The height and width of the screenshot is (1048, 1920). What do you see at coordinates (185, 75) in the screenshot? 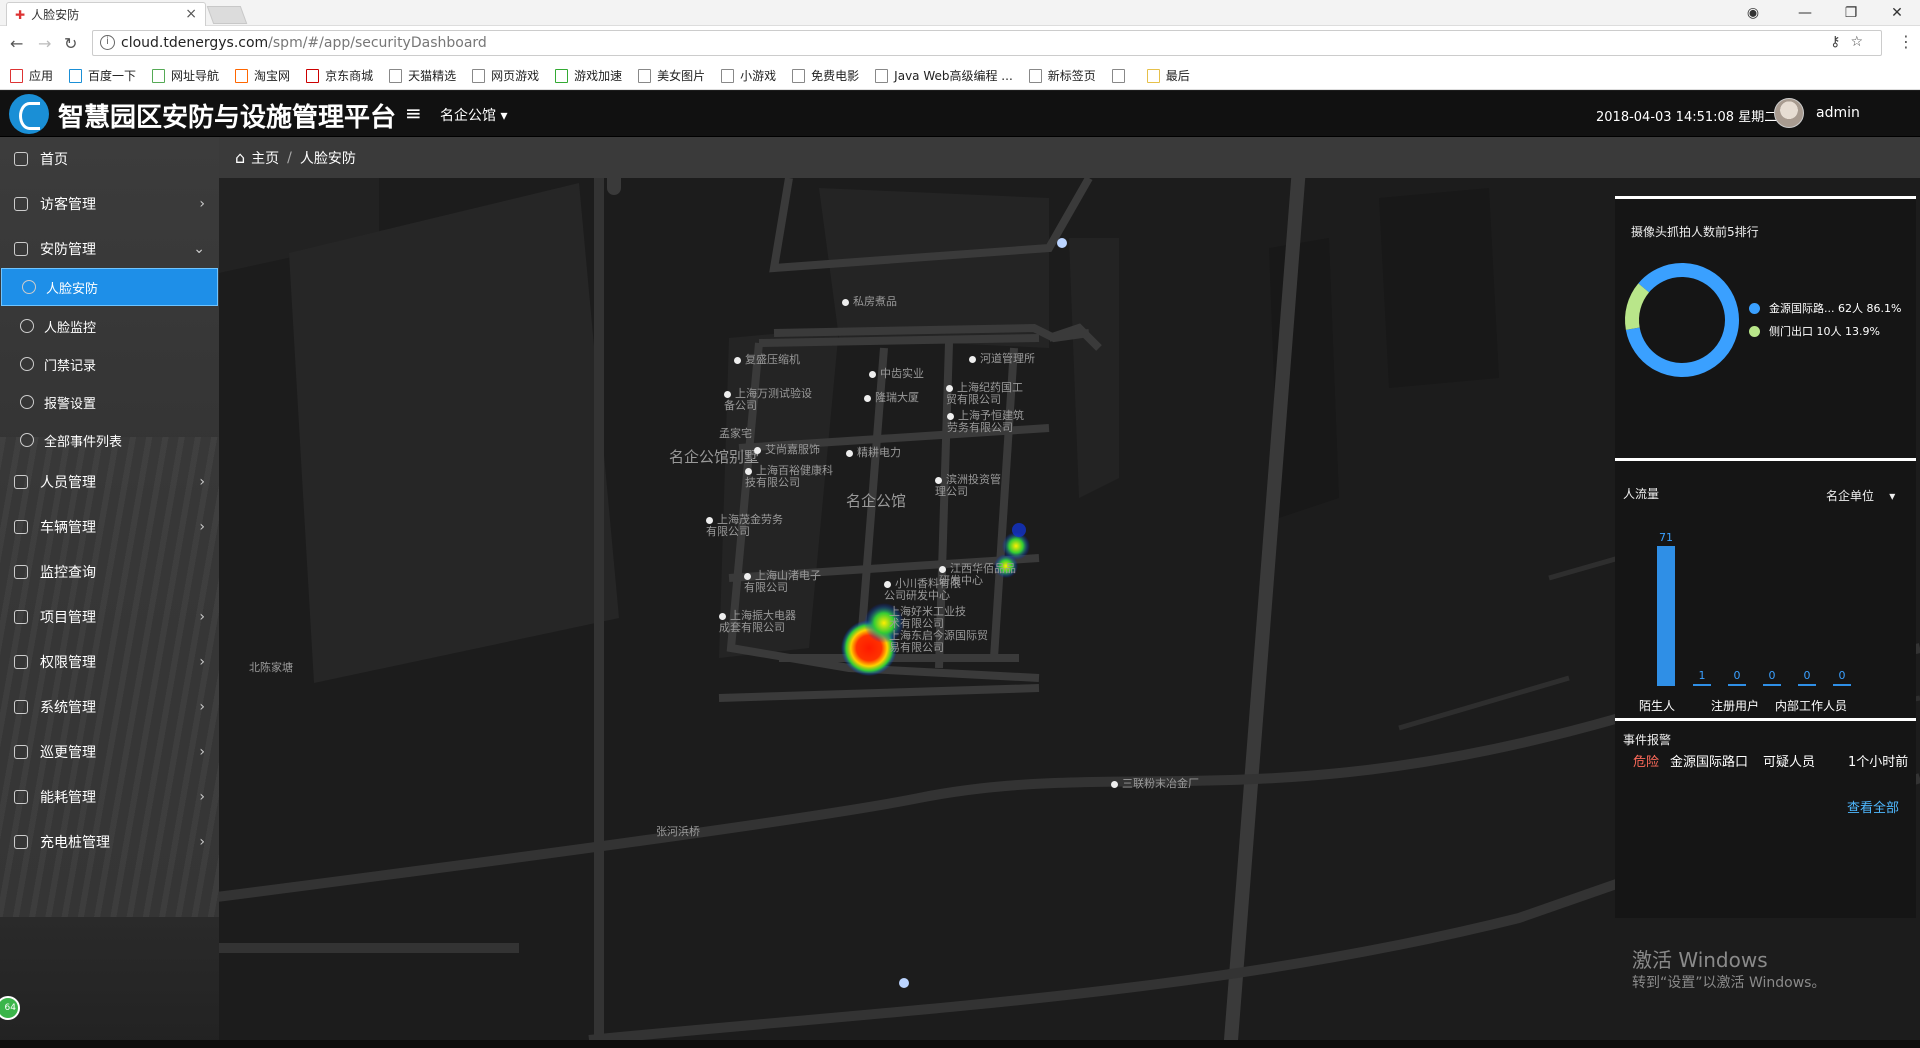
I see `bookmark-item: 网址导航` at bounding box center [185, 75].